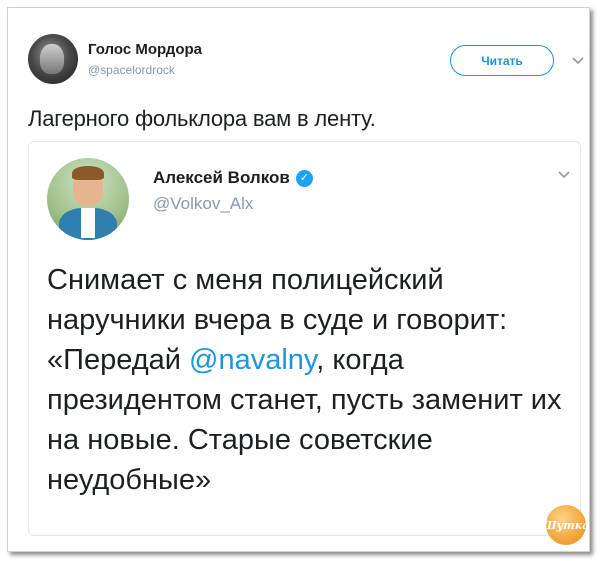 The width and height of the screenshot is (601, 561). What do you see at coordinates (566, 525) in the screenshot?
I see `watermark-logo: Шутка` at bounding box center [566, 525].